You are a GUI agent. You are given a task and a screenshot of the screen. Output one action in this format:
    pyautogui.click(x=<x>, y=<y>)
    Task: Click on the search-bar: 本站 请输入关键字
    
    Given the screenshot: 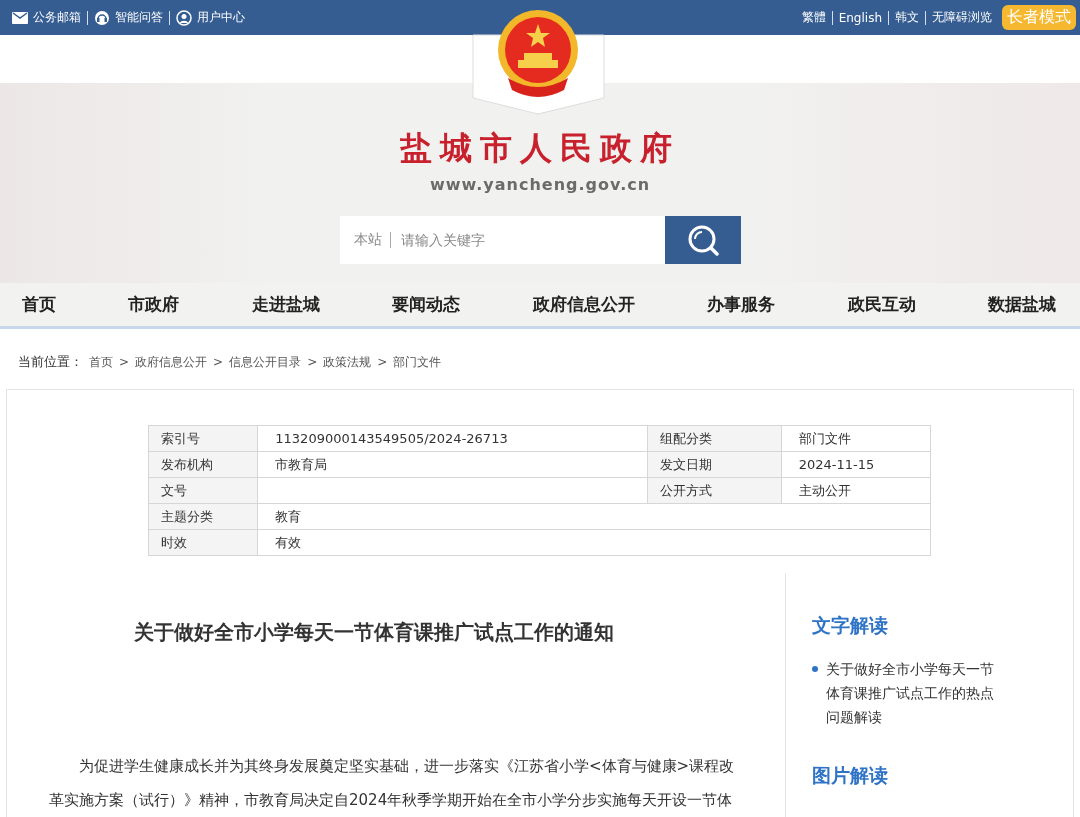 What is the action you would take?
    pyautogui.click(x=502, y=240)
    